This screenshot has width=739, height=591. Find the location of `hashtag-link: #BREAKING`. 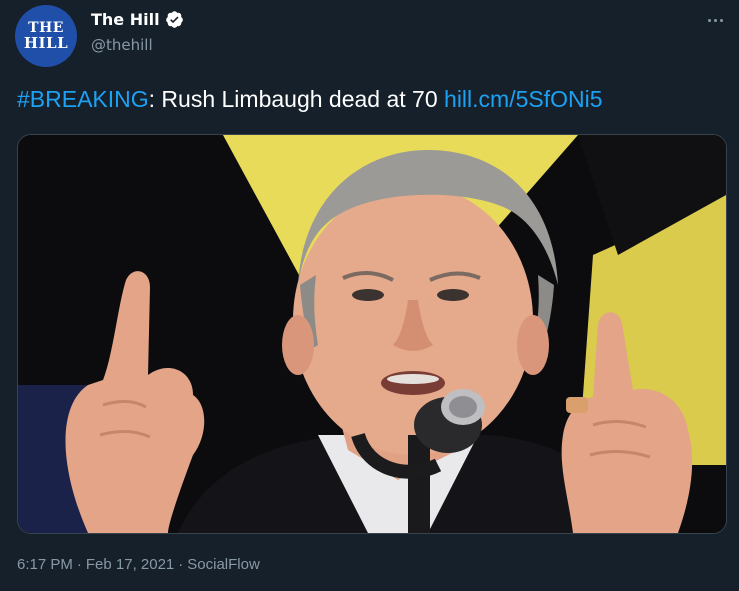

hashtag-link: #BREAKING is located at coordinates (83, 99).